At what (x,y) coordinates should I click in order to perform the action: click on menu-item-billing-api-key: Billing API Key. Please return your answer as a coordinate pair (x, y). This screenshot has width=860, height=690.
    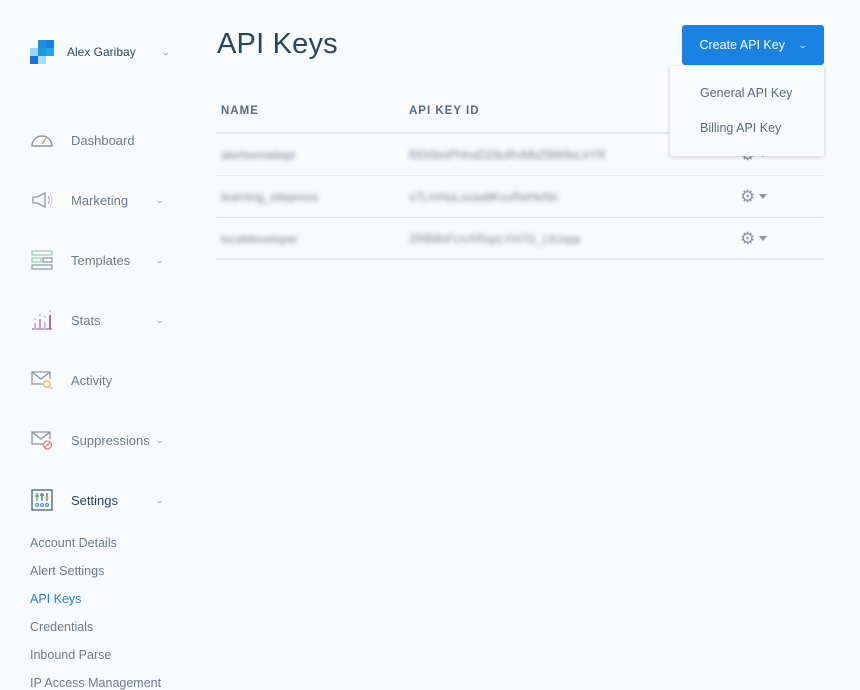
    Looking at the image, I should click on (740, 128).